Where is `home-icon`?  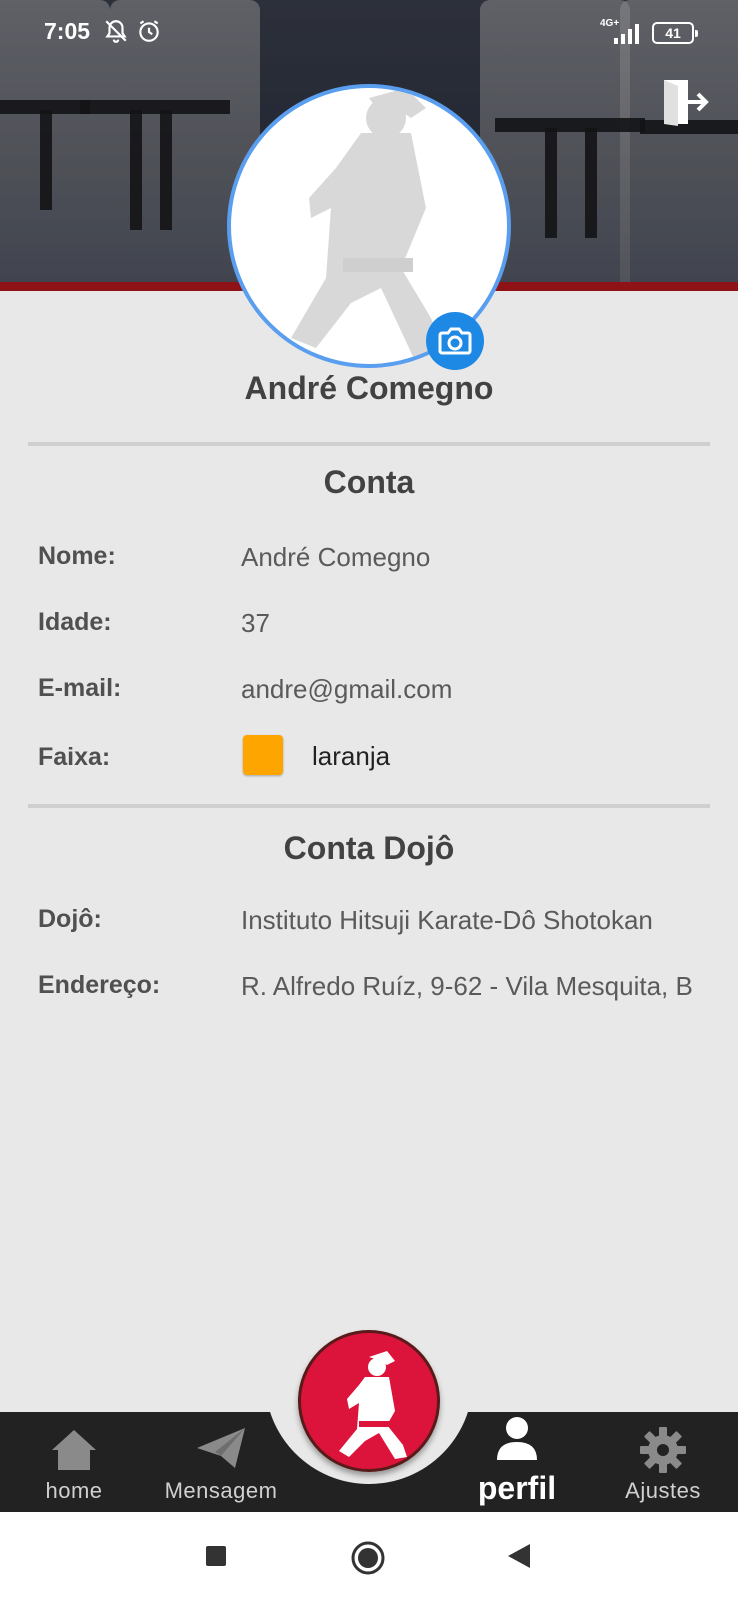
home-icon is located at coordinates (74, 1450).